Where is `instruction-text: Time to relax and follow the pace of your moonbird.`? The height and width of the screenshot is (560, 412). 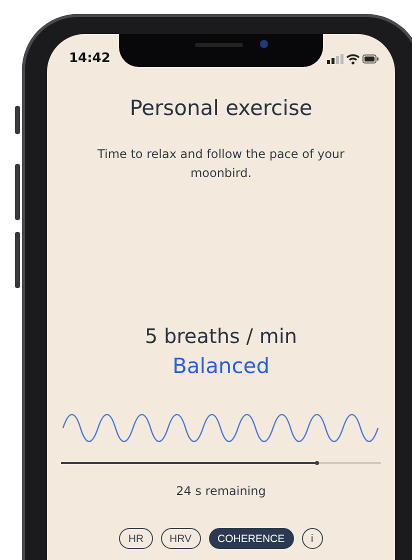 instruction-text: Time to relax and follow the pace of your moonbird. is located at coordinates (221, 164).